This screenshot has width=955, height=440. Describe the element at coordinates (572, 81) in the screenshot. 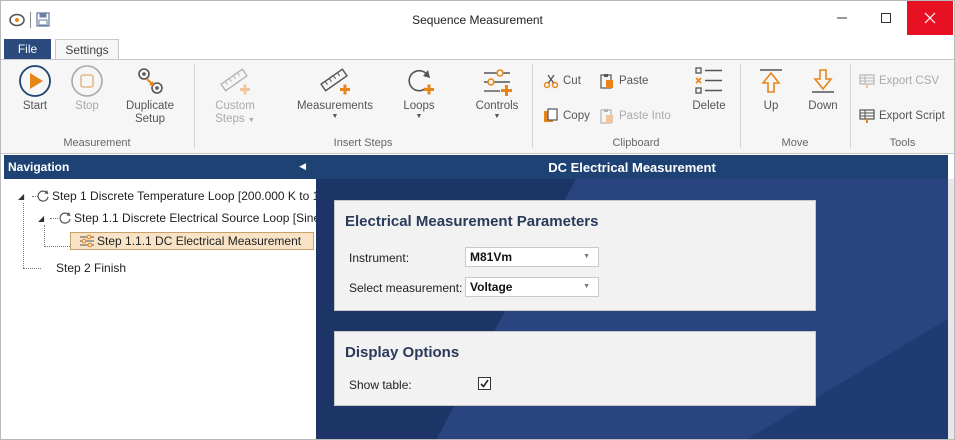

I see `cut-label: Cut` at that location.